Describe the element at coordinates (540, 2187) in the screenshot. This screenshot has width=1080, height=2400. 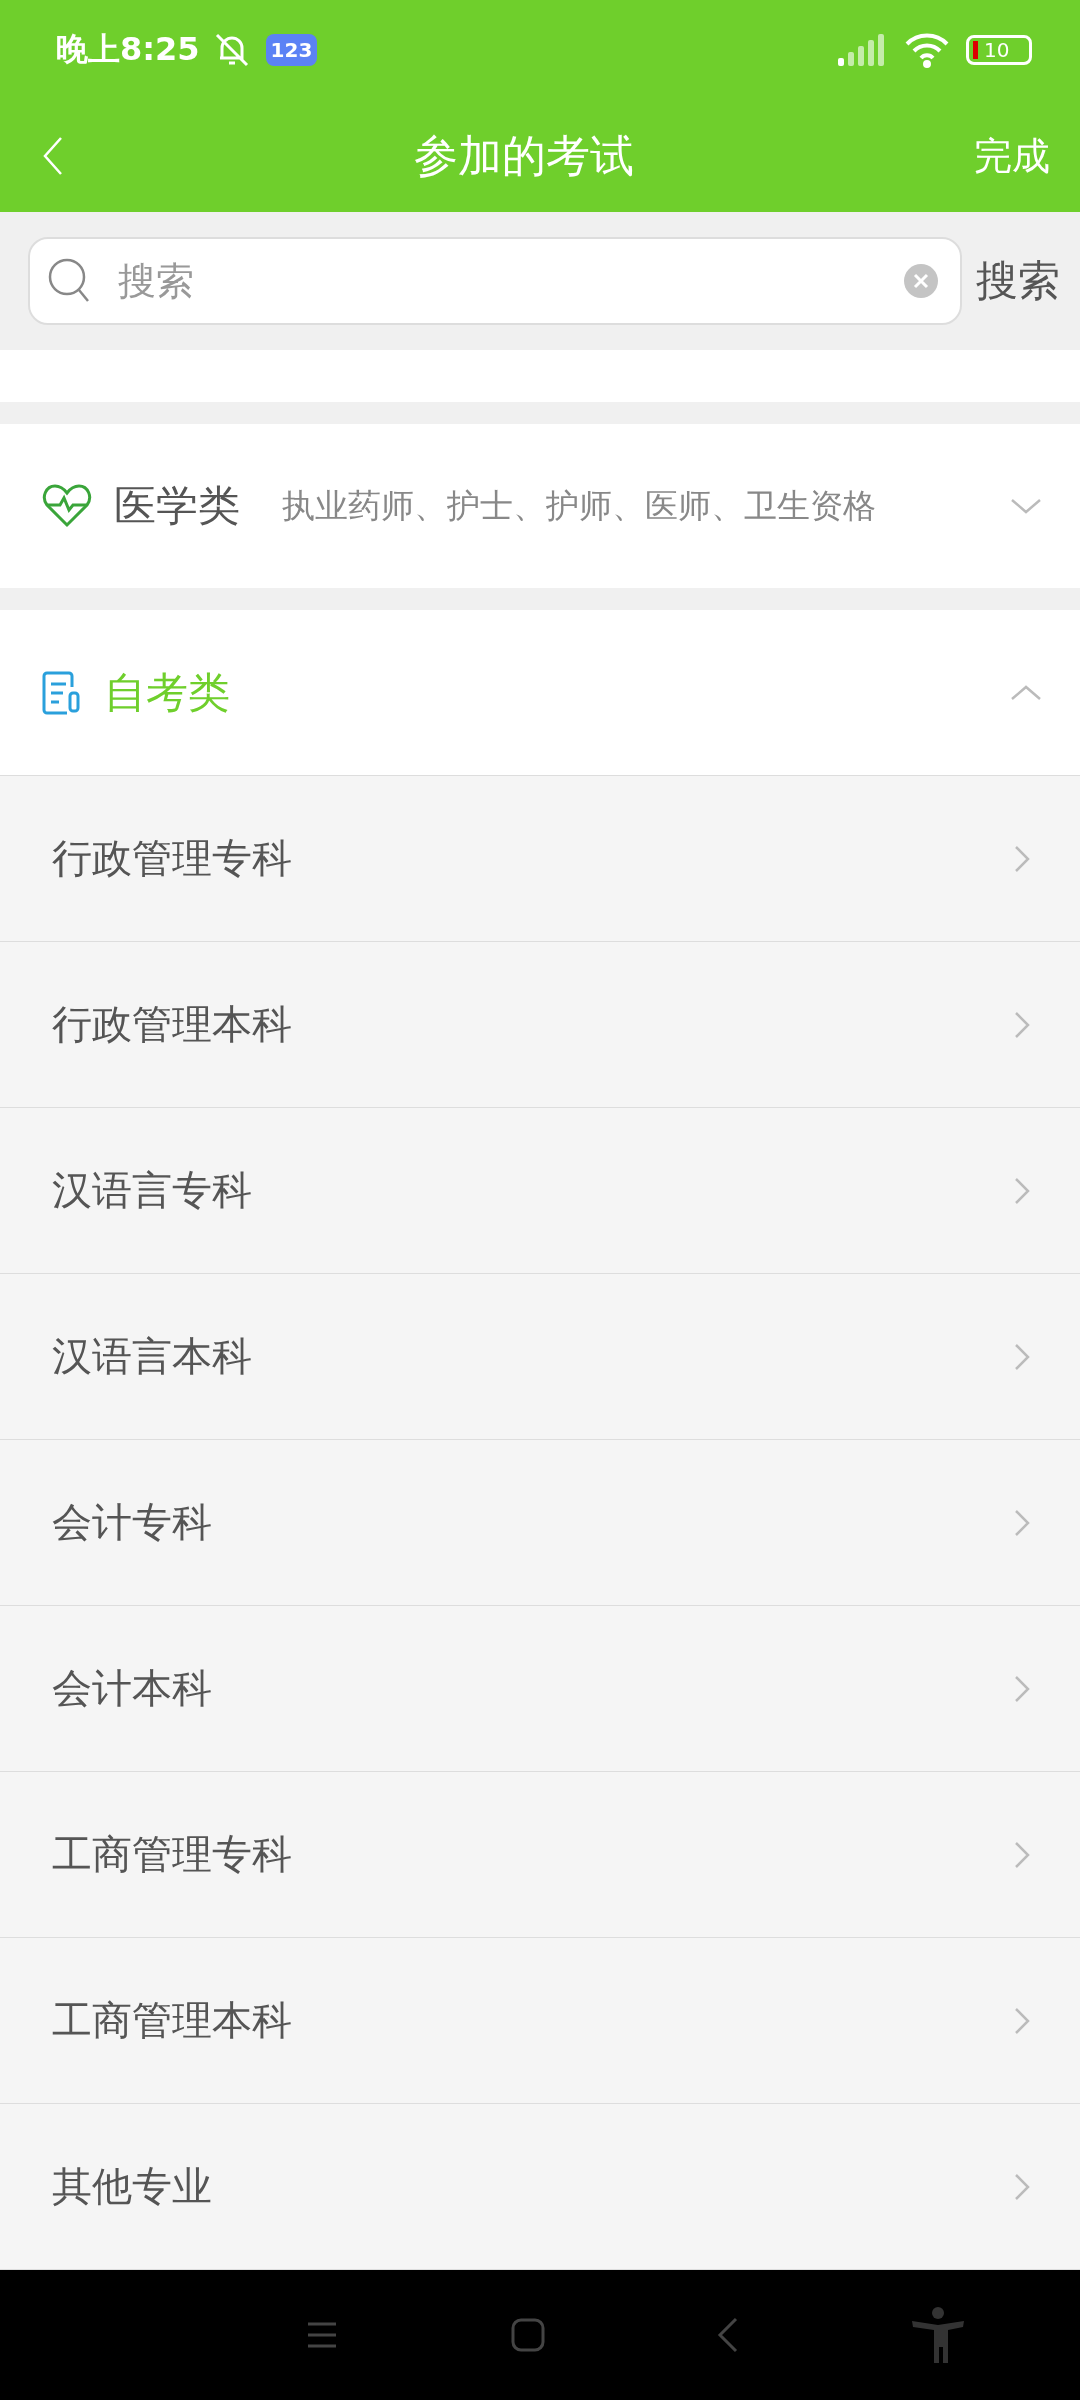
I see `list-item: 其他专业` at that location.